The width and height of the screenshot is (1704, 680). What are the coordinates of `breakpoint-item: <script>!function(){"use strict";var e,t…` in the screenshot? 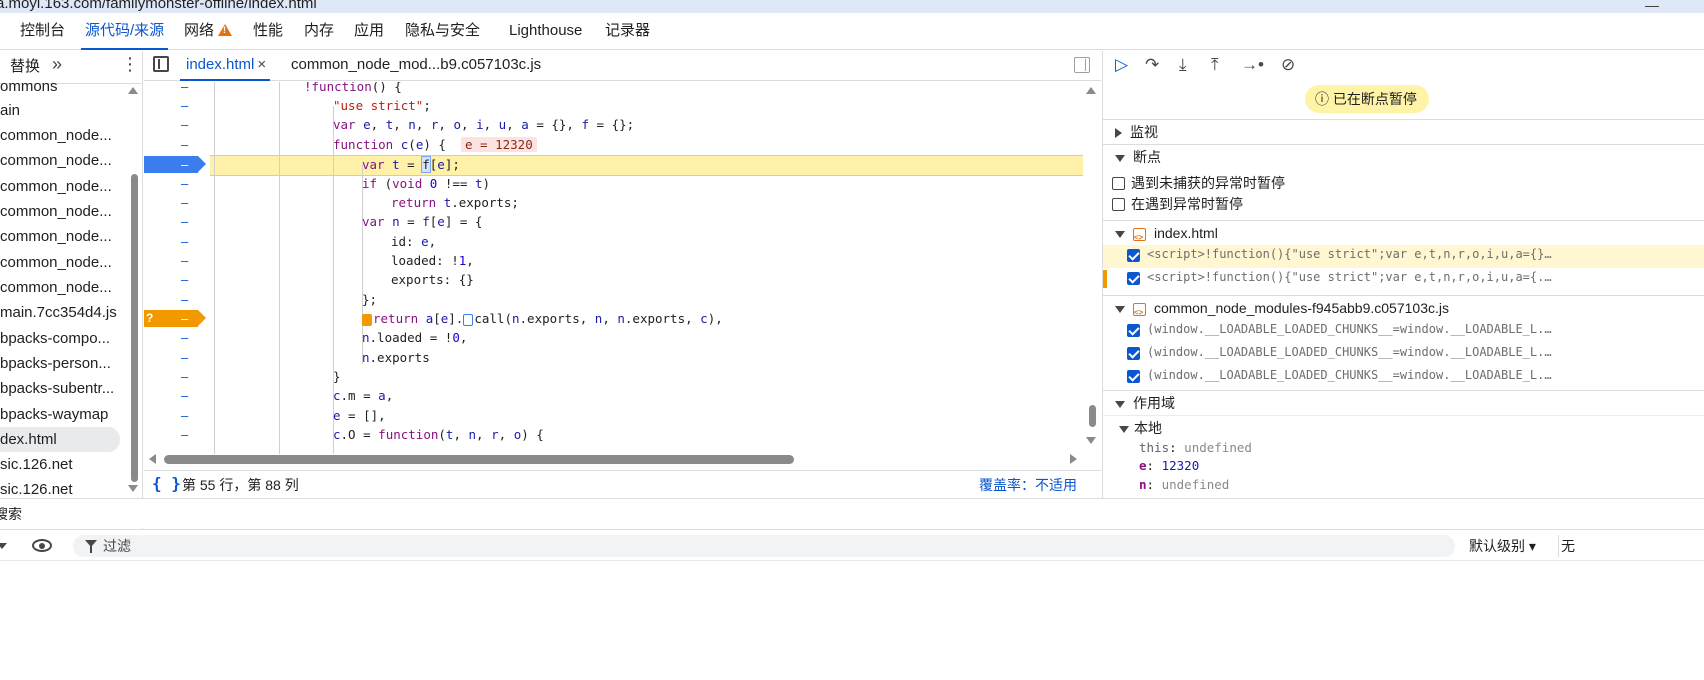 It's located at (1403, 279).